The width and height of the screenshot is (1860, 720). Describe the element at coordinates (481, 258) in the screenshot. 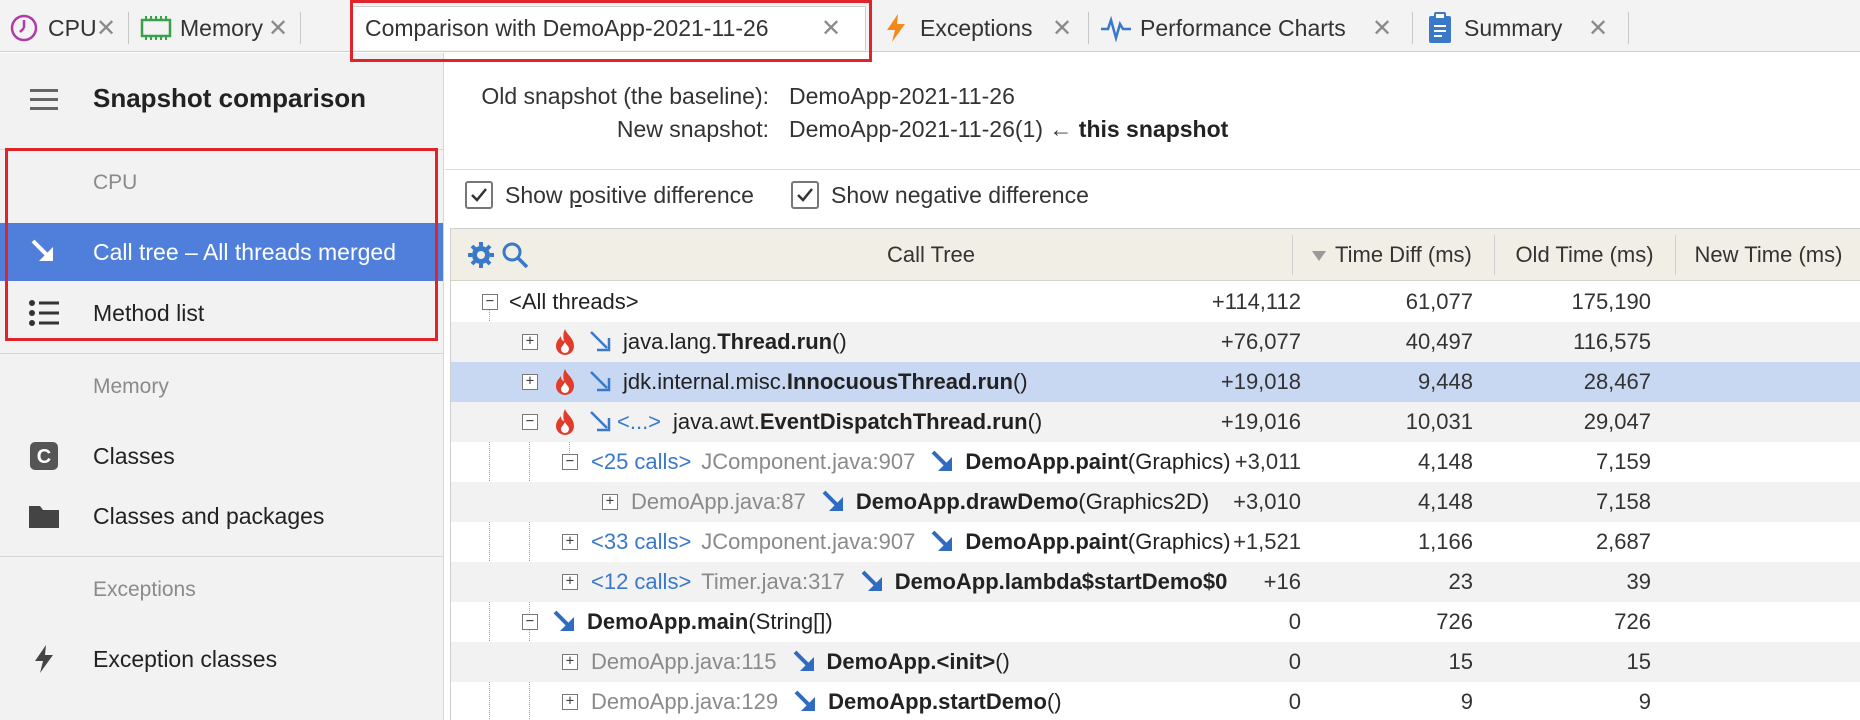

I see `gear-icon` at that location.